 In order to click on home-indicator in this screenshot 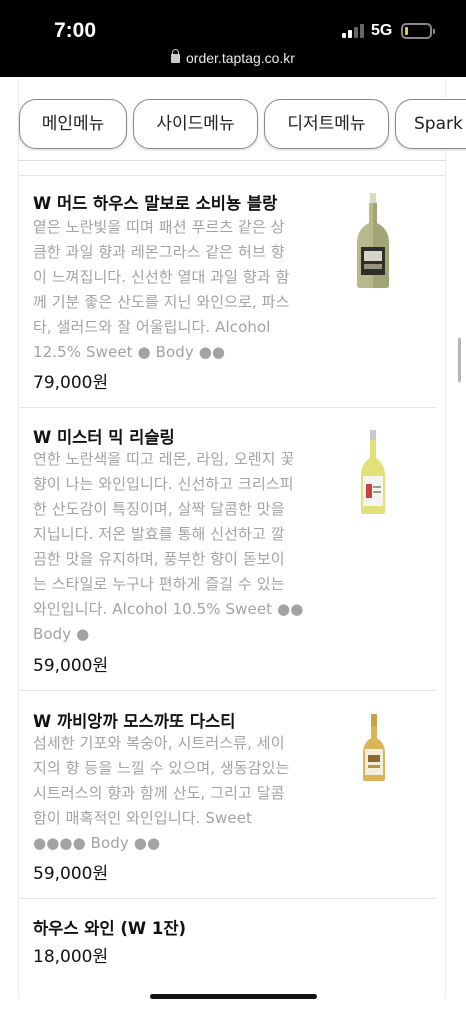, I will do `click(233, 996)`.